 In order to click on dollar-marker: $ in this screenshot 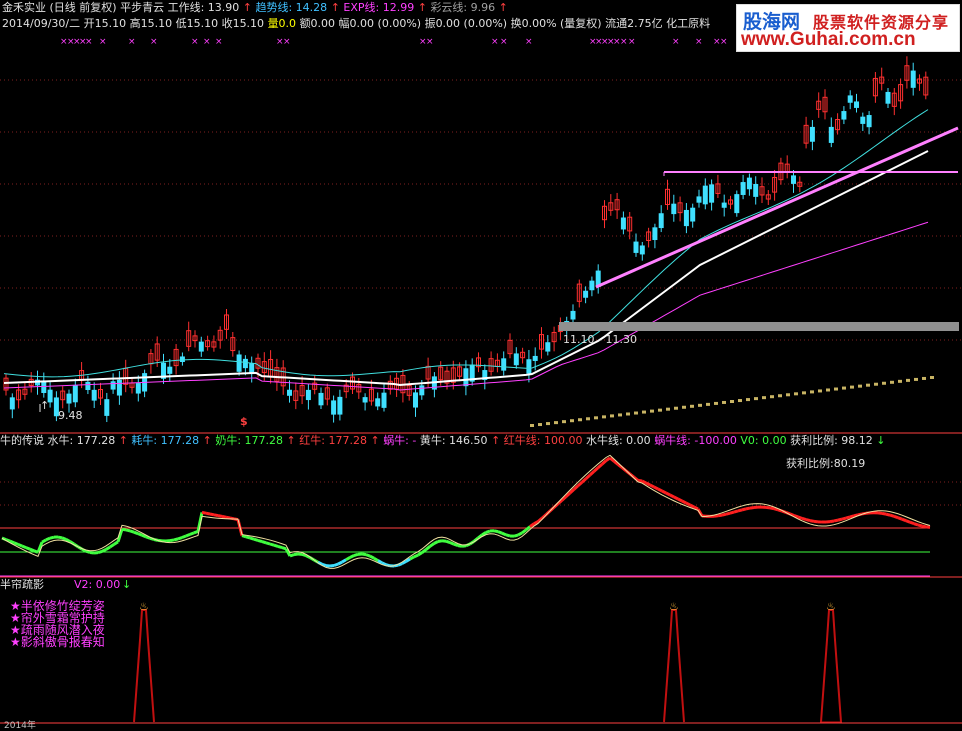, I will do `click(244, 421)`.